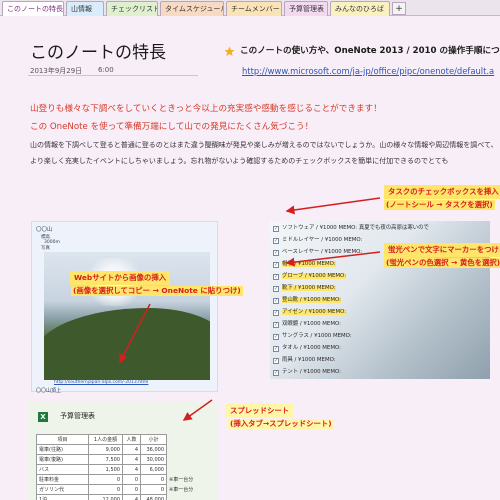  What do you see at coordinates (153, 469) in the screenshot?
I see `cell-subtotal: 6,000` at bounding box center [153, 469].